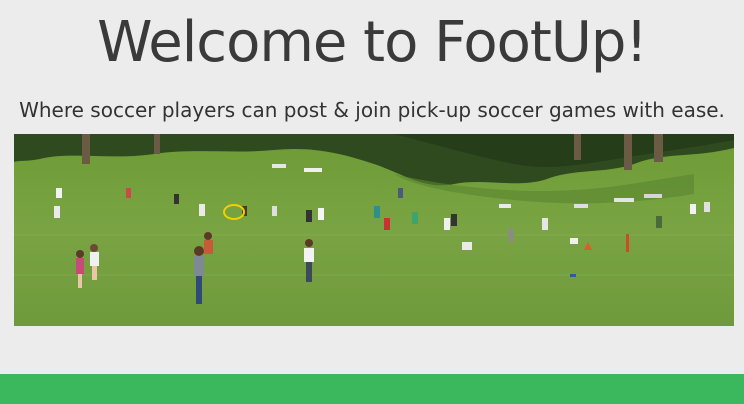  I want to click on footer-bar, so click(372, 389).